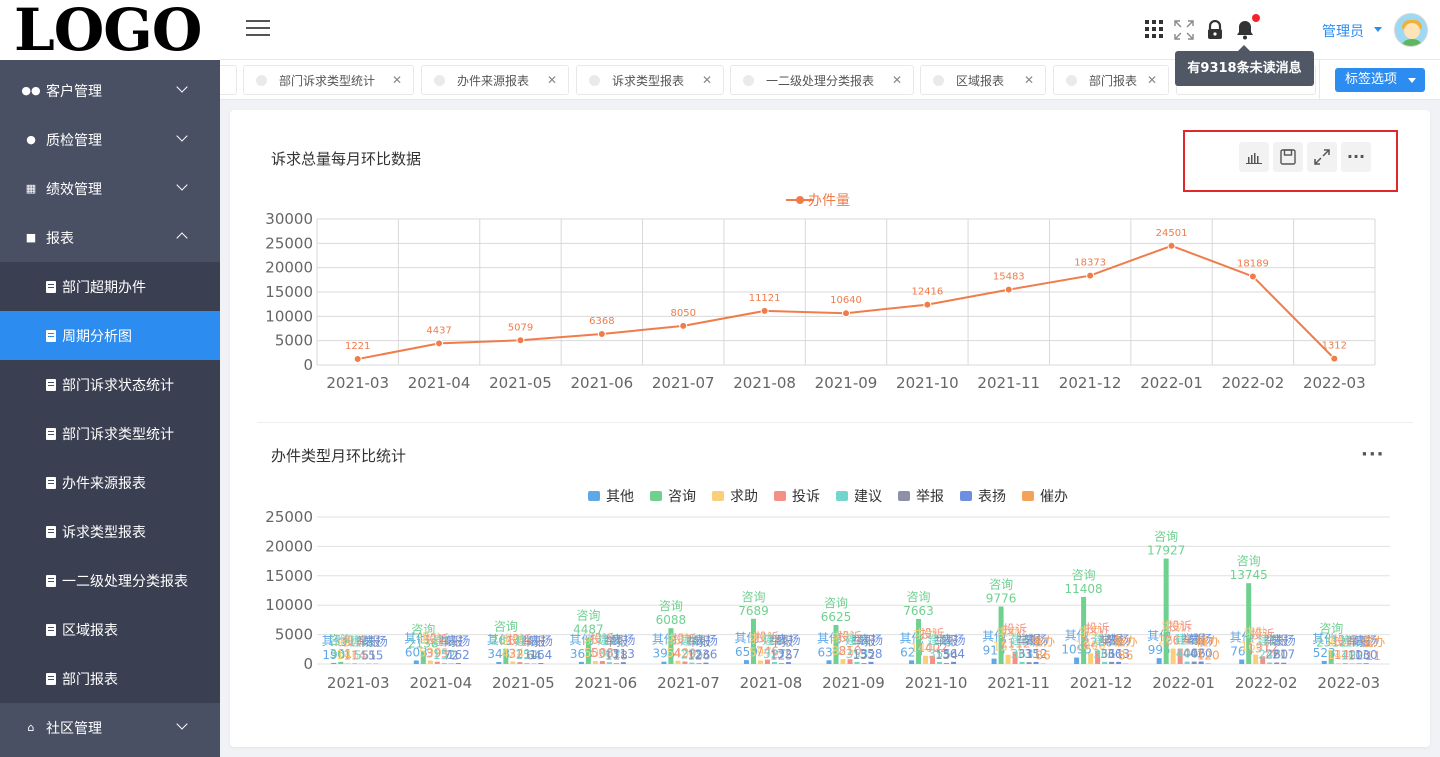 The image size is (1440, 757). I want to click on y-tick-label: 0, so click(308, 664).